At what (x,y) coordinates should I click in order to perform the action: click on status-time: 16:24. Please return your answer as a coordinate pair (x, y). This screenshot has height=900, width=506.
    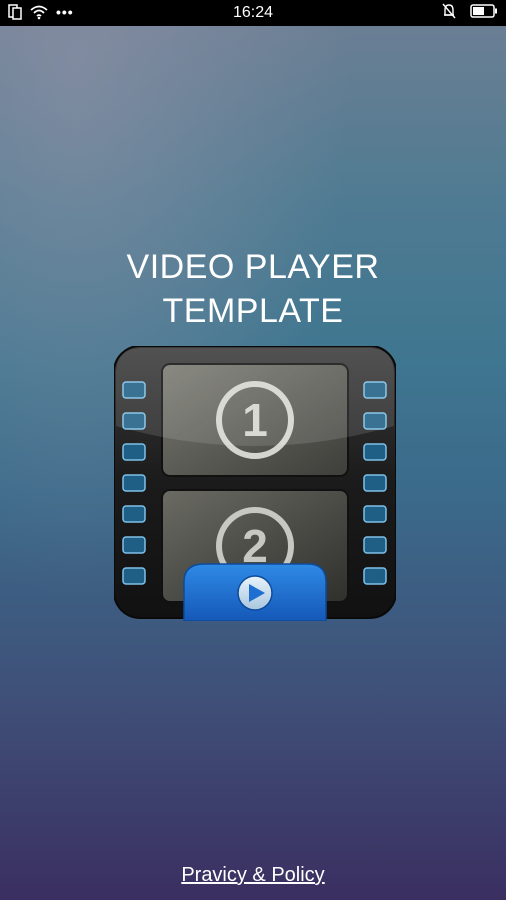
    Looking at the image, I should click on (253, 12).